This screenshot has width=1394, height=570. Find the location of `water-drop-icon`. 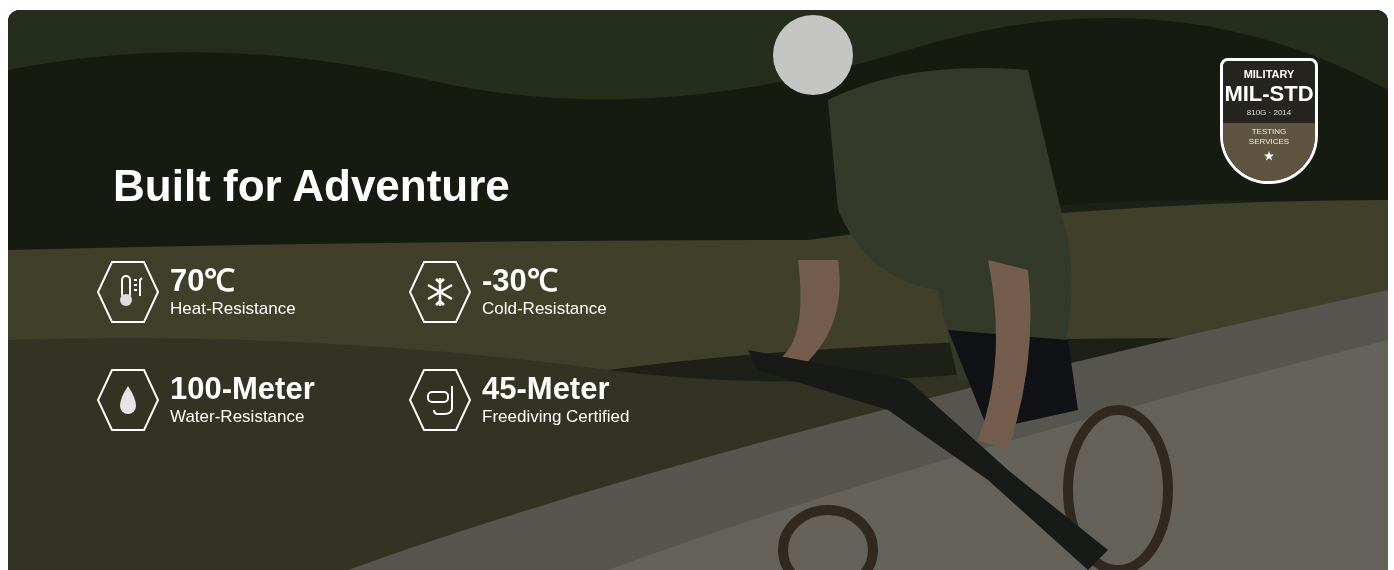

water-drop-icon is located at coordinates (128, 400).